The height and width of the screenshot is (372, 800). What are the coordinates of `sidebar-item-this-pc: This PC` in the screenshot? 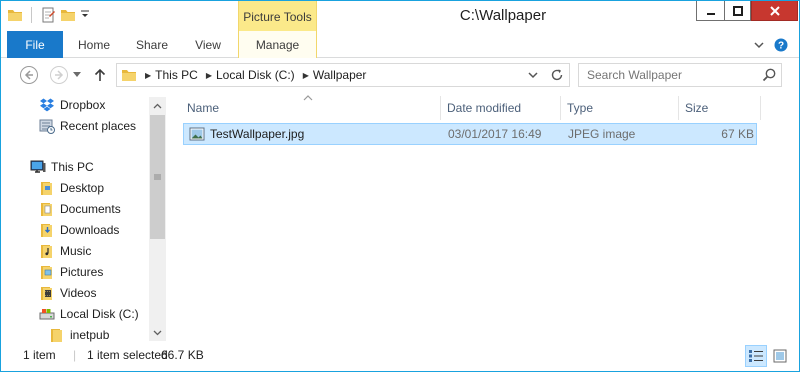 It's located at (62, 166).